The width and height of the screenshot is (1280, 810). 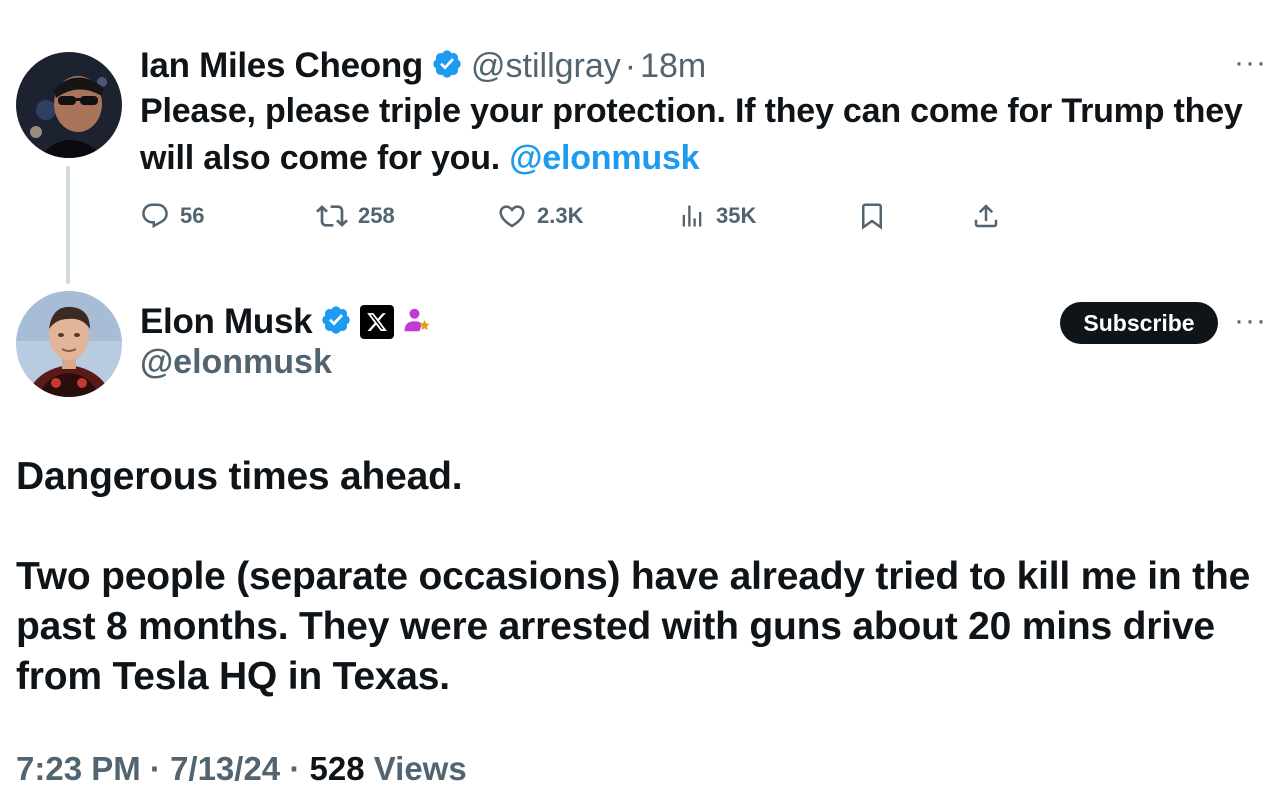 I want to click on post-paragraph-1: Dangerous times ahead., so click(x=239, y=476).